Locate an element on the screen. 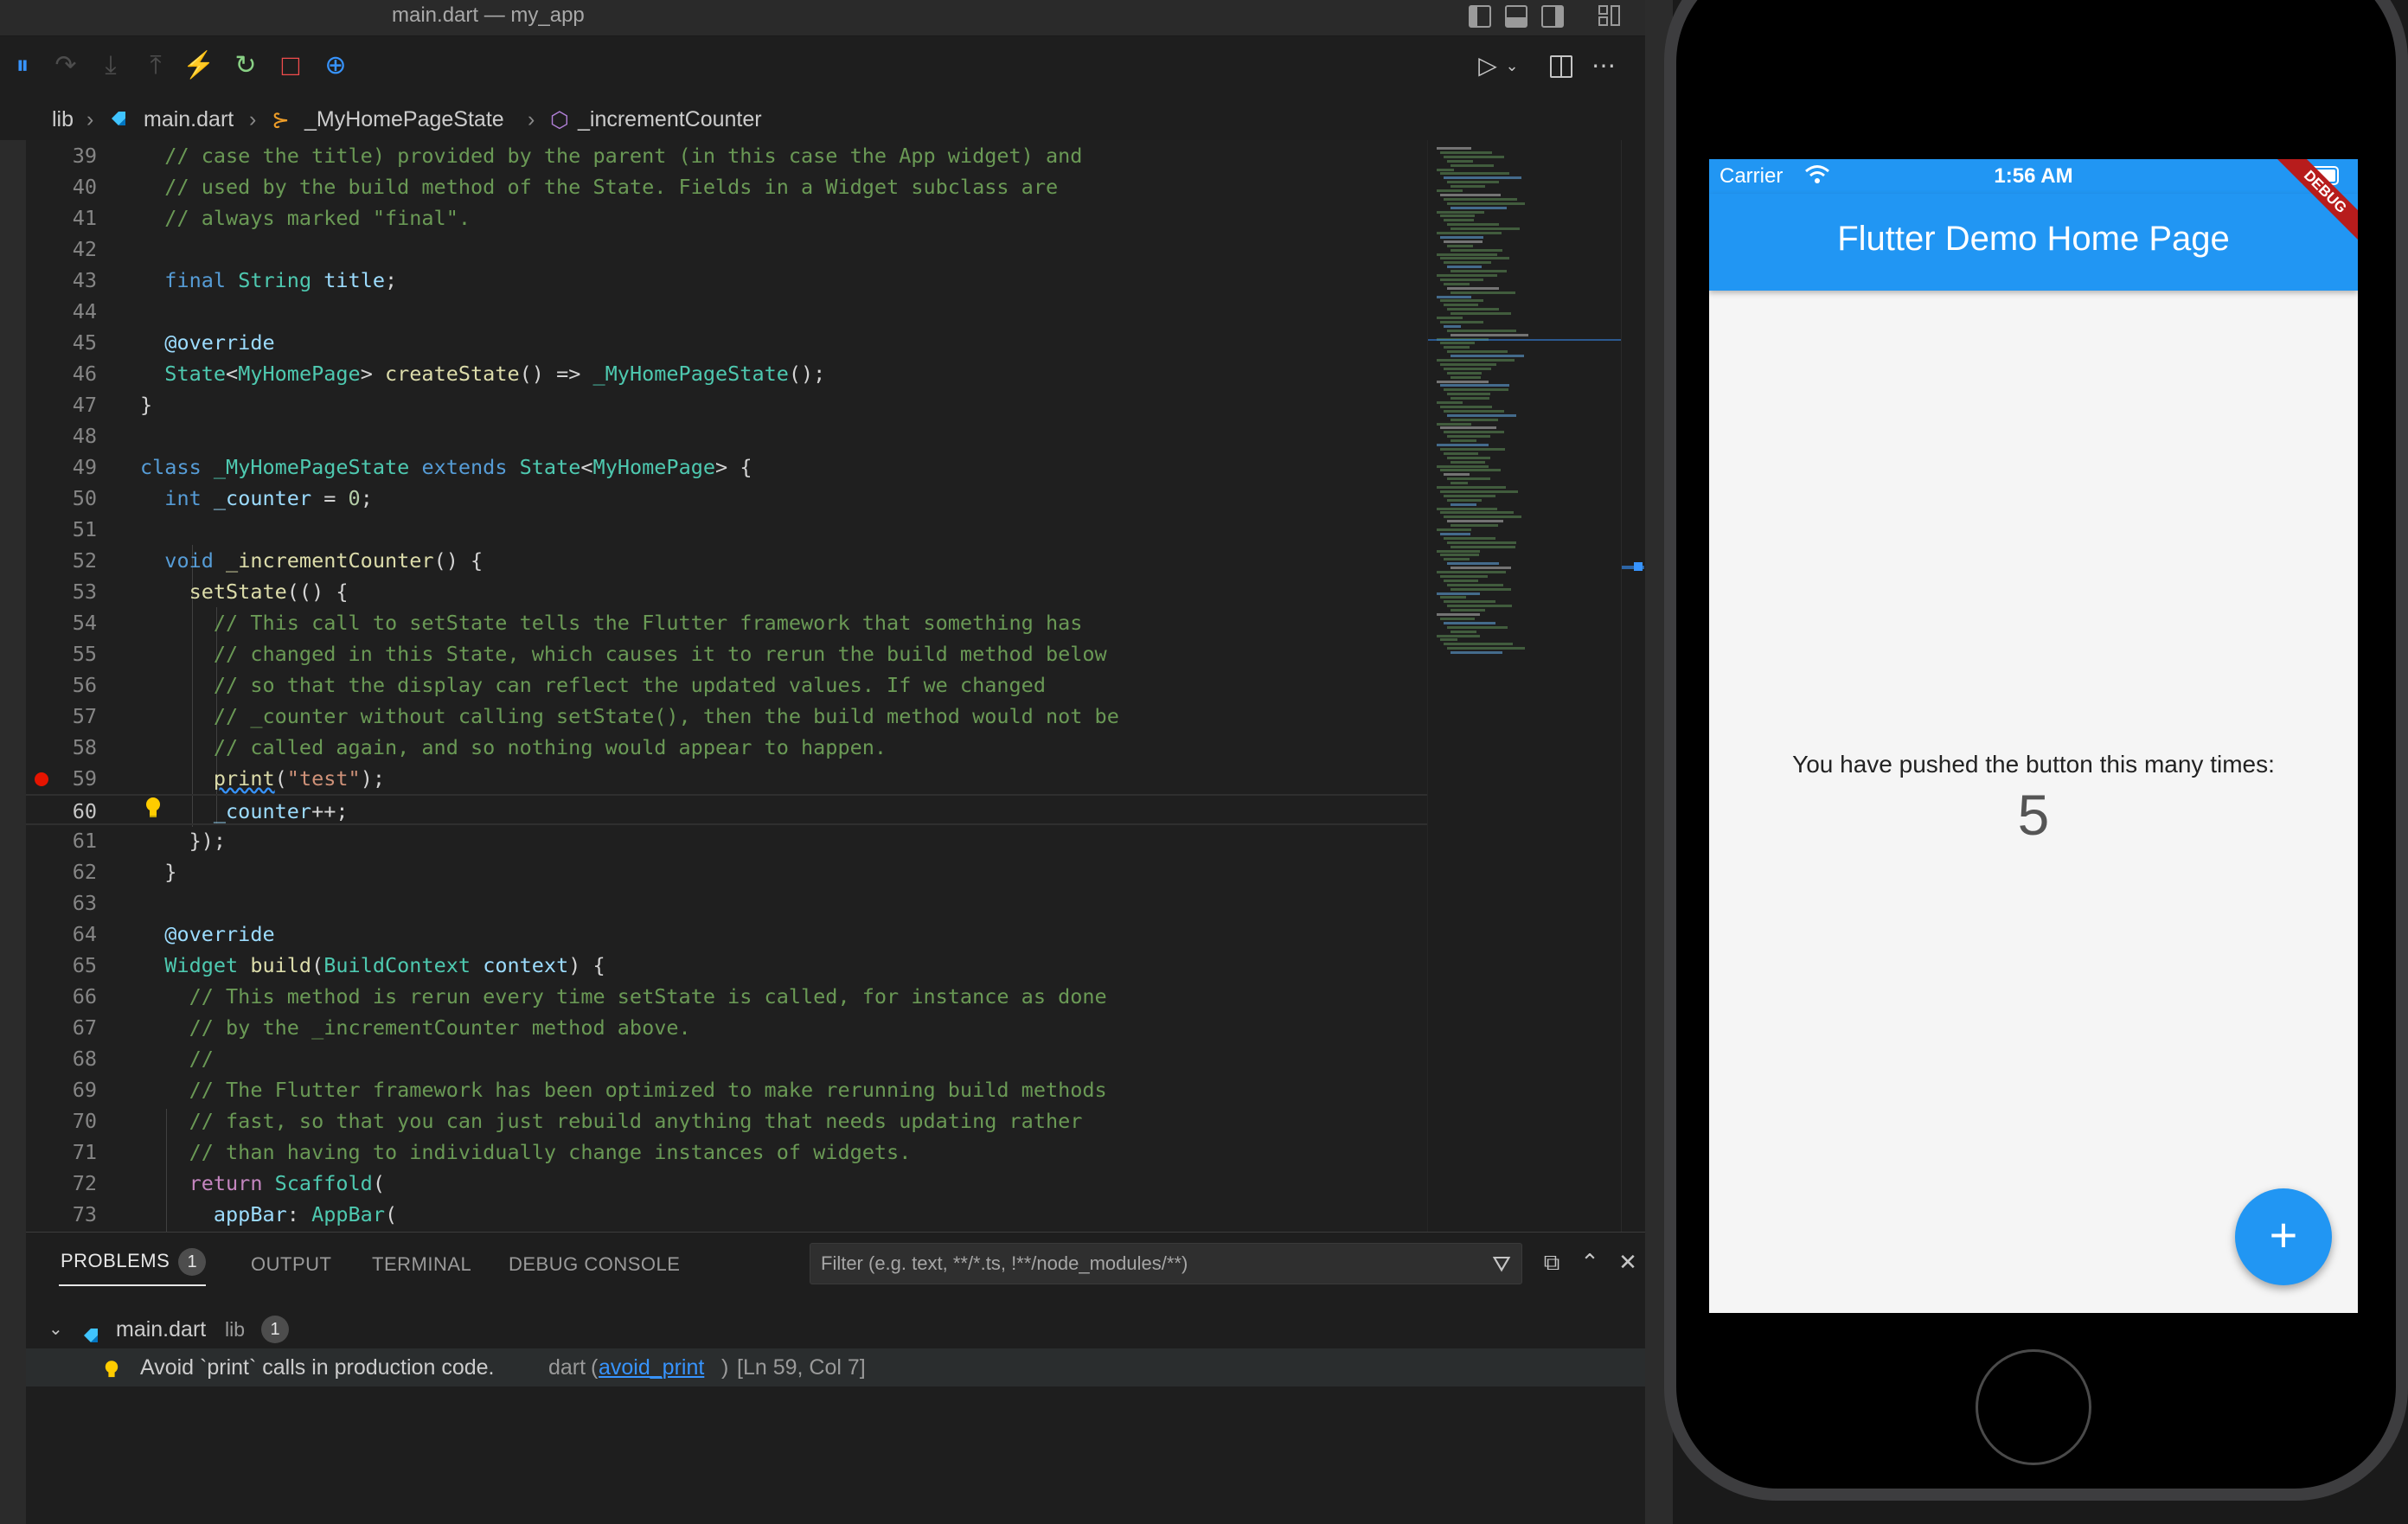  tab-problems: PROBLEMS 1 is located at coordinates (134, 1262).